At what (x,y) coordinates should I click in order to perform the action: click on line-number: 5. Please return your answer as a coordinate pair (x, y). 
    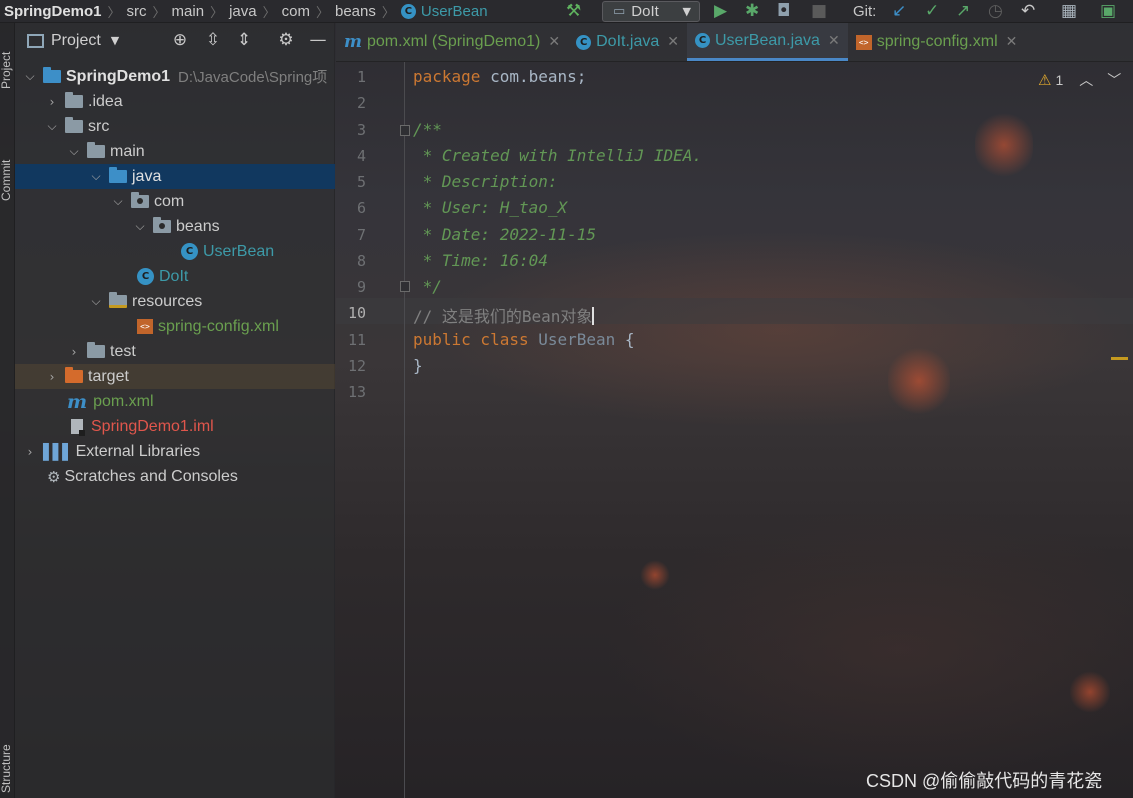
    Looking at the image, I should click on (361, 182).